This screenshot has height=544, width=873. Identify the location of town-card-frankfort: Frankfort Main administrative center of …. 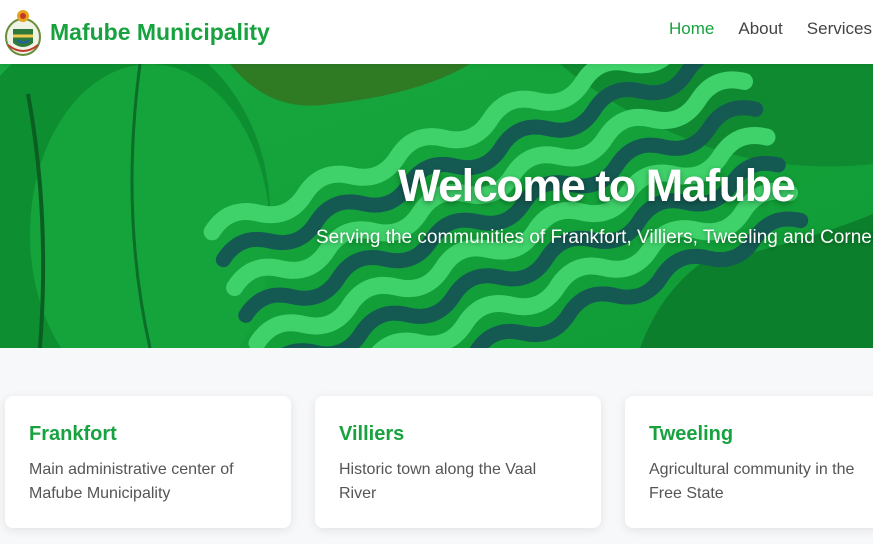
(148, 462).